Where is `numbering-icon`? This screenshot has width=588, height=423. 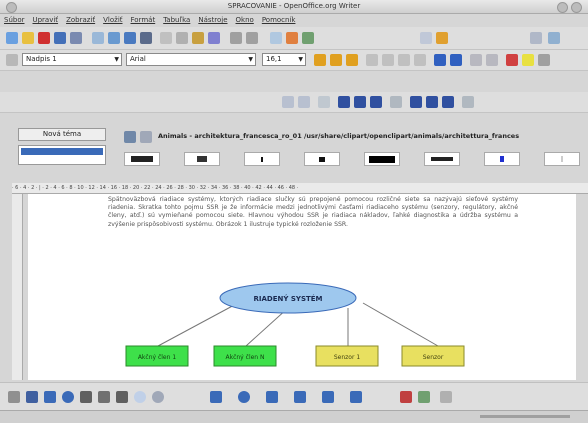
numbering-icon is located at coordinates (440, 60).